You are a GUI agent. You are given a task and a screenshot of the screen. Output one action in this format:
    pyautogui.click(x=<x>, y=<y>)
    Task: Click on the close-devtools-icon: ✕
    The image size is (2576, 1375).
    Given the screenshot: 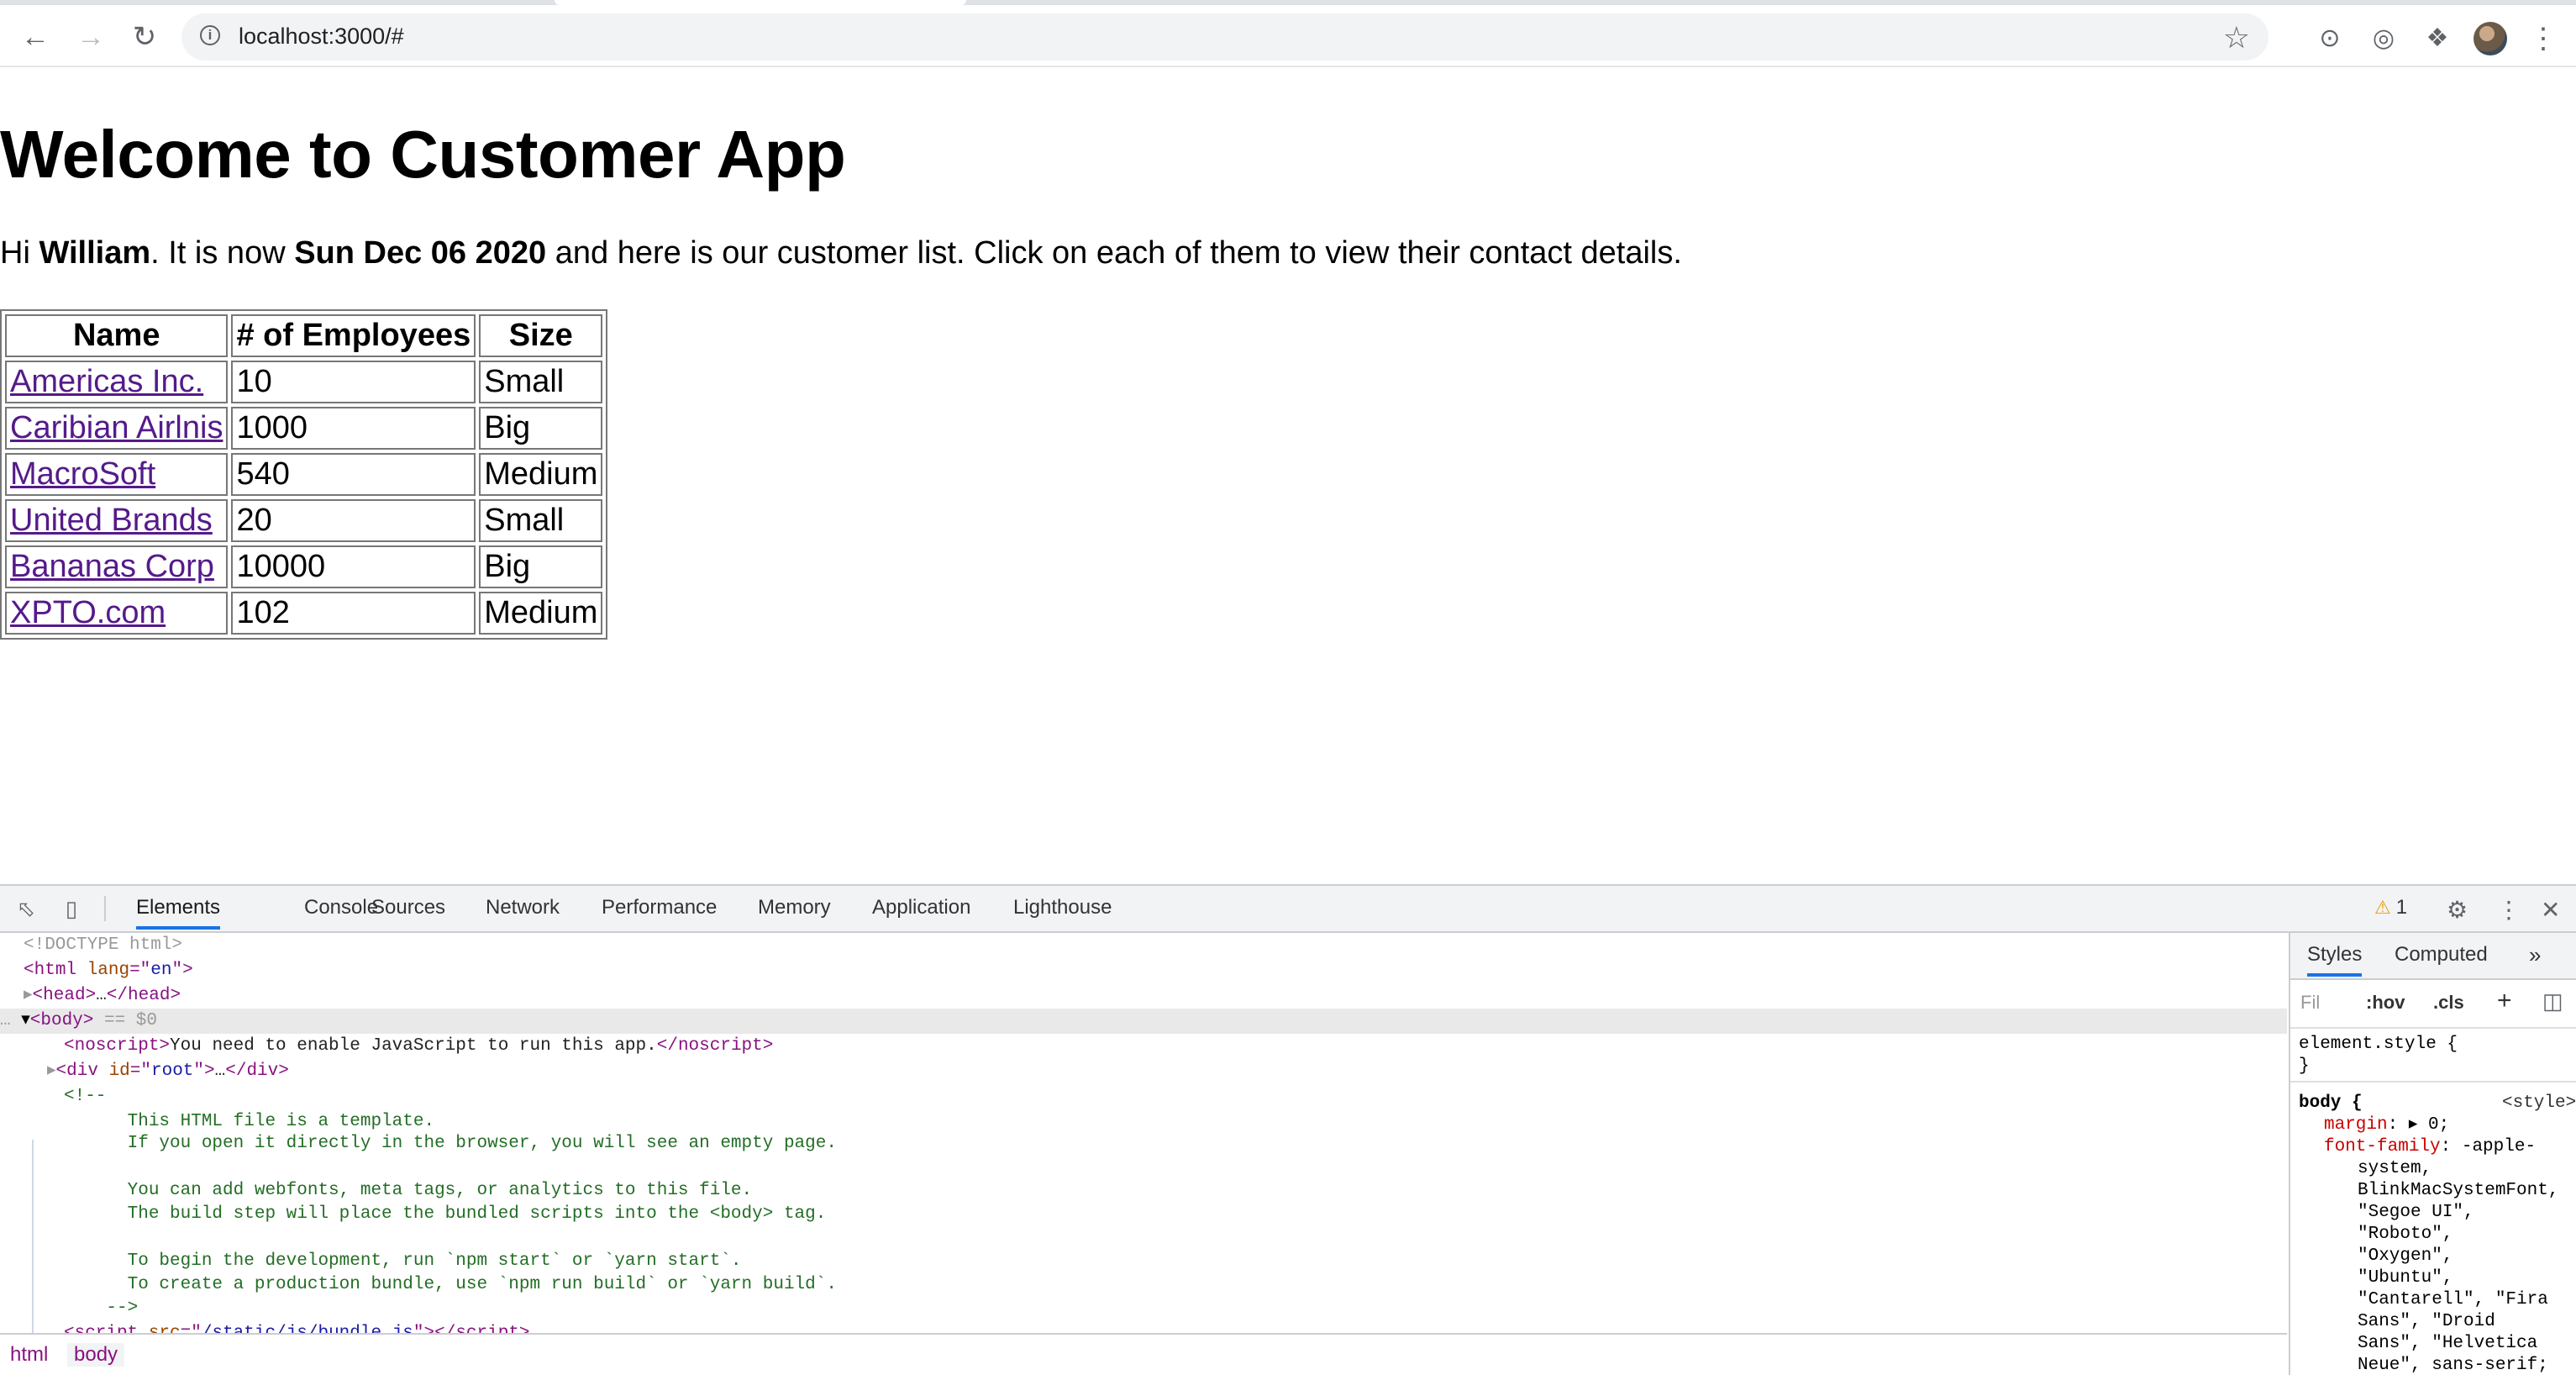 What is the action you would take?
    pyautogui.click(x=2550, y=910)
    